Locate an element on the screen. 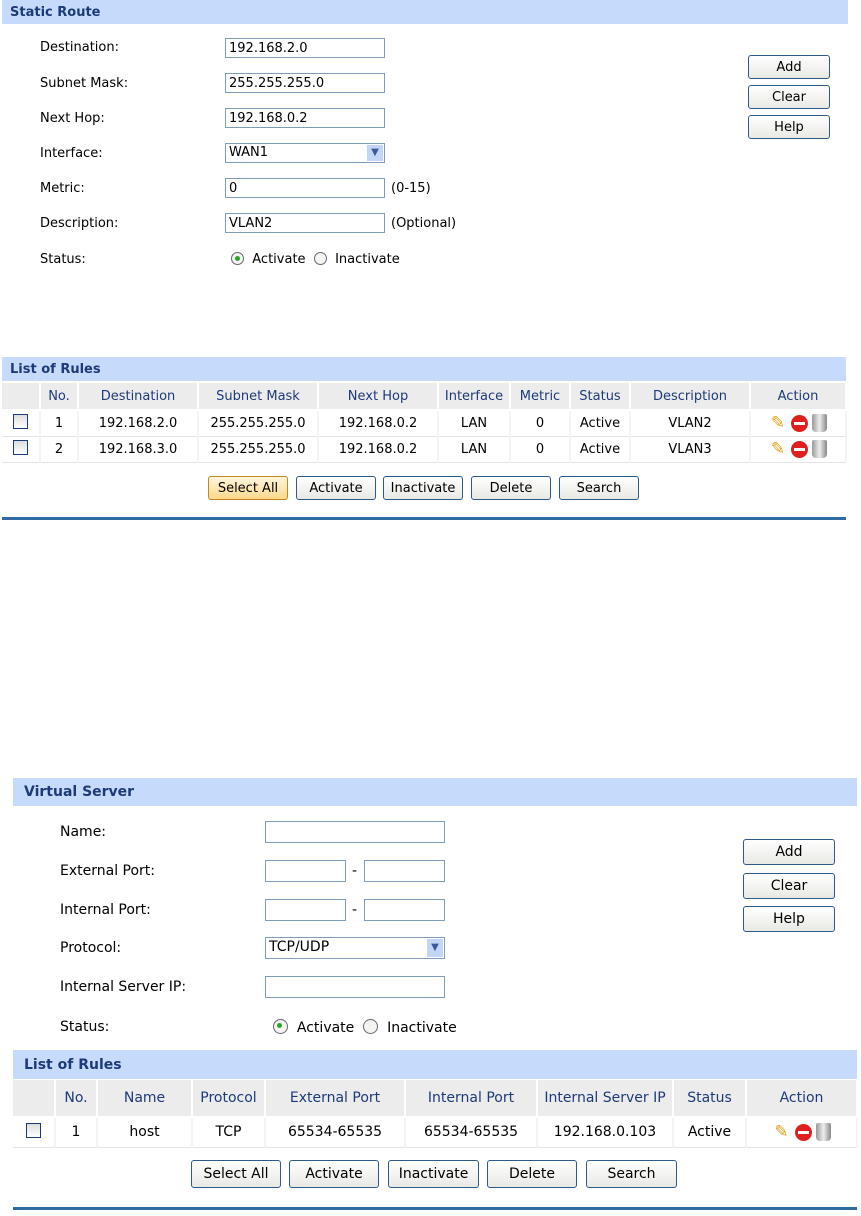 The height and width of the screenshot is (1216, 861). table-cell: 192.168.2.0 is located at coordinates (138, 423).